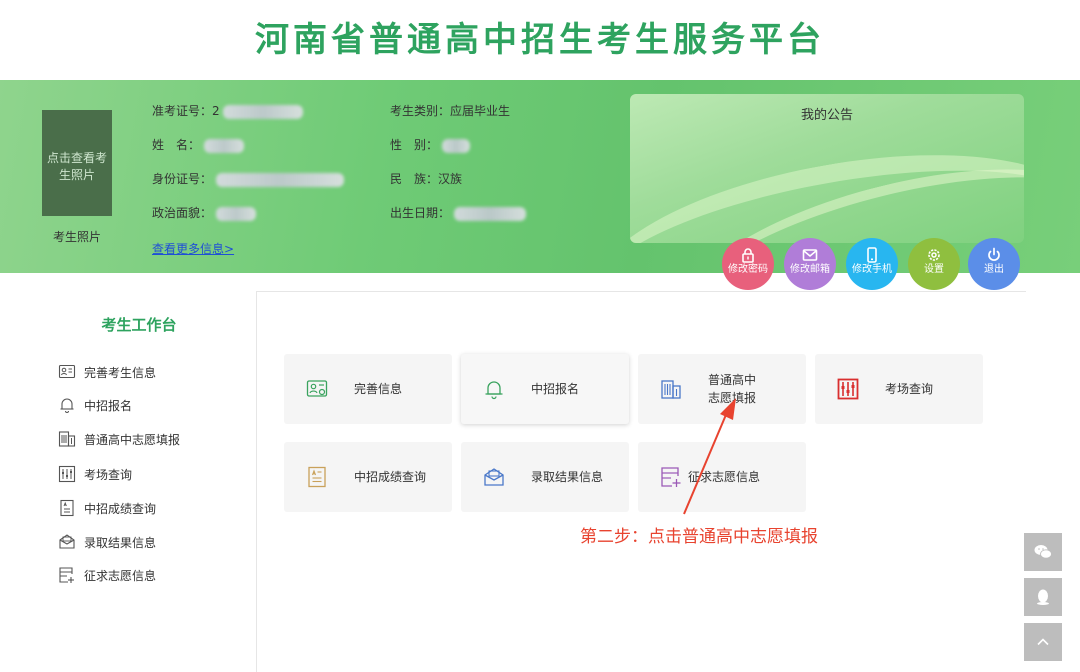 The height and width of the screenshot is (672, 1080). I want to click on id-redacted, so click(279, 179).